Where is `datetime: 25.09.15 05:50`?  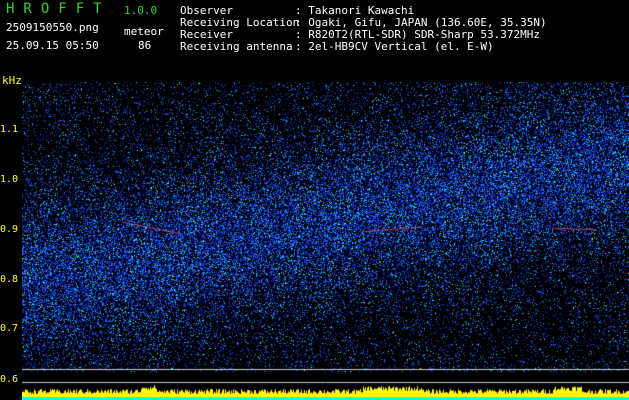 datetime: 25.09.15 05:50 is located at coordinates (52, 45).